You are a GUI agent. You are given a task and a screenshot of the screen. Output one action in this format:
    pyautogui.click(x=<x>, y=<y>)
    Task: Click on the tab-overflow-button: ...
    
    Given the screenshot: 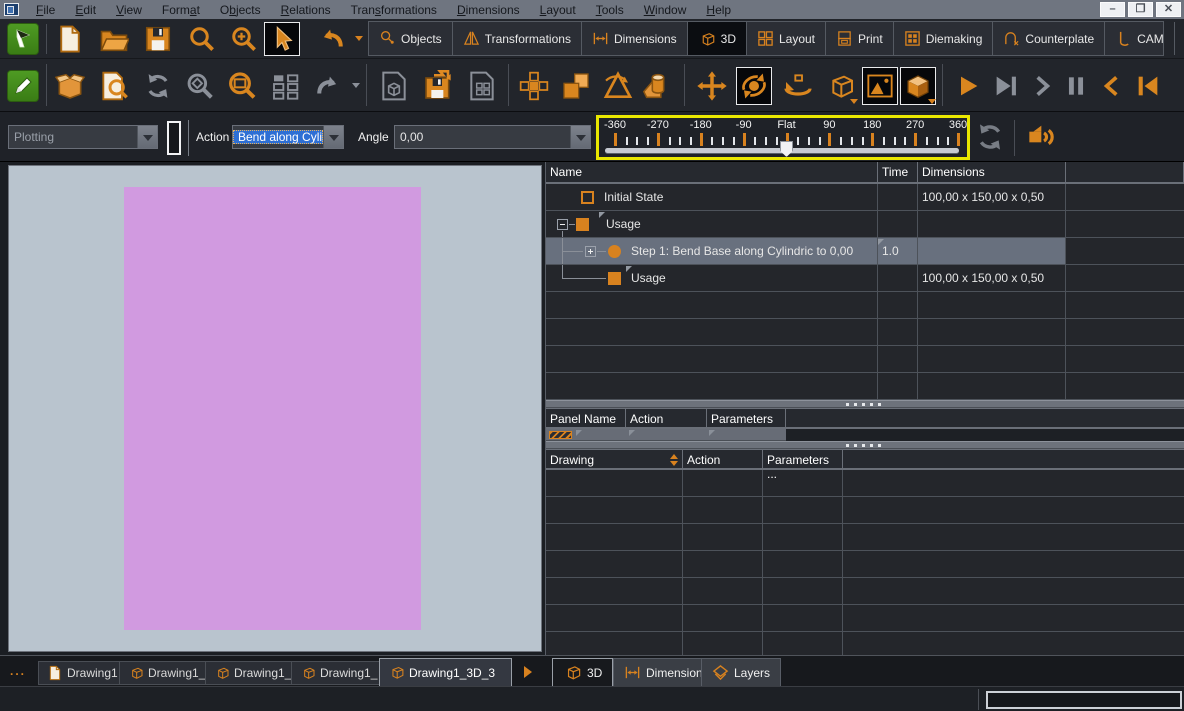 What is the action you would take?
    pyautogui.click(x=18, y=671)
    